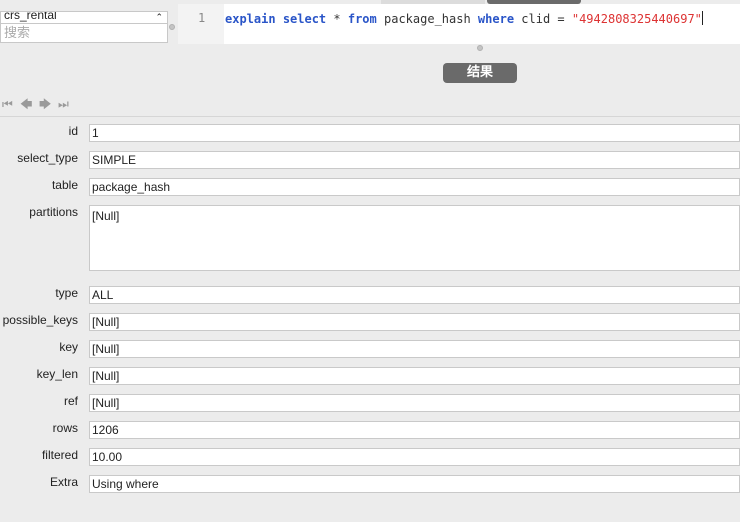  What do you see at coordinates (65, 428) in the screenshot?
I see `field-label-rows: rows` at bounding box center [65, 428].